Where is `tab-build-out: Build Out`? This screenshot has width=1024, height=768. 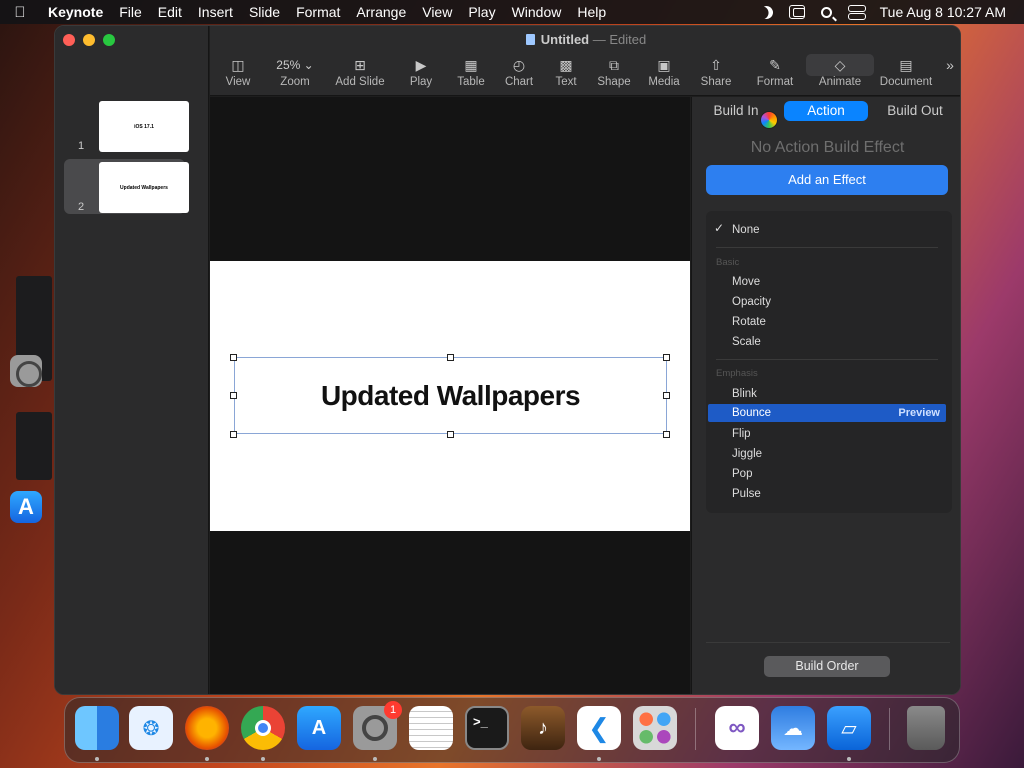
tab-build-out: Build Out is located at coordinates (915, 111).